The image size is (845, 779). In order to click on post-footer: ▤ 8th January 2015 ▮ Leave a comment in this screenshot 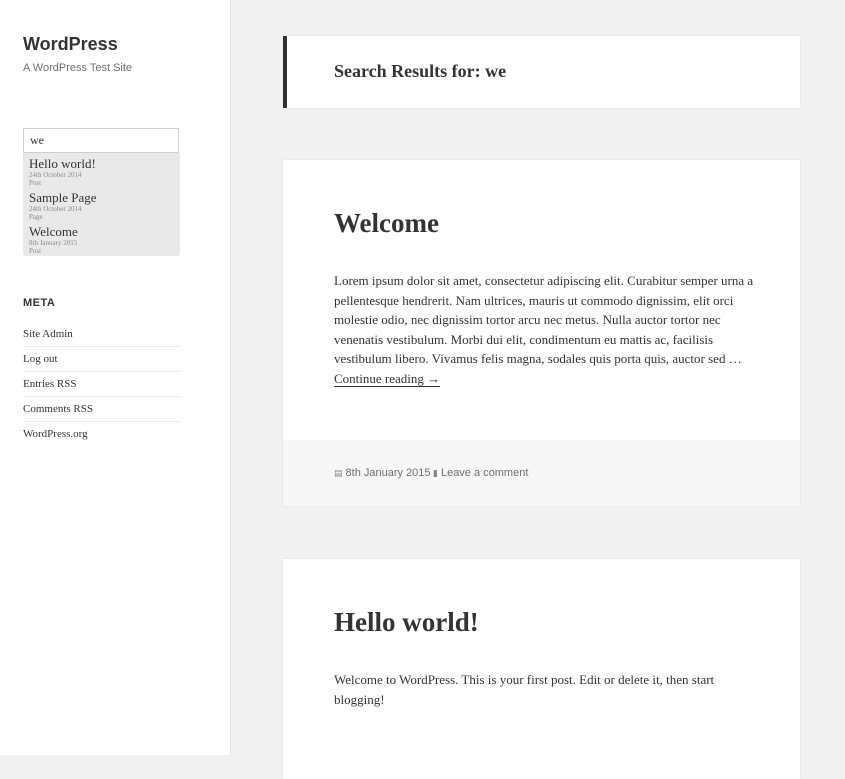, I will do `click(541, 473)`.